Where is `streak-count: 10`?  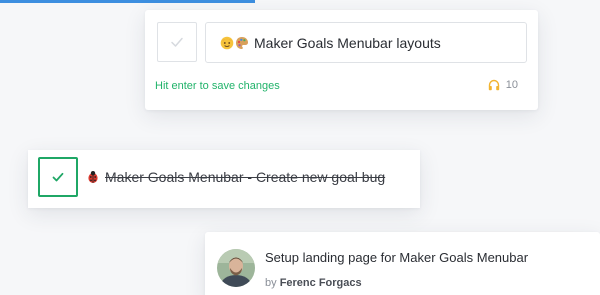
streak-count: 10 is located at coordinates (511, 85).